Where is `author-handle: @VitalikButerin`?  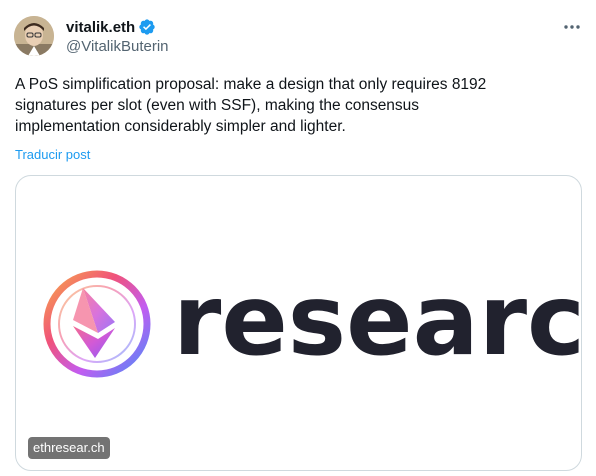 author-handle: @VitalikButerin is located at coordinates (117, 46).